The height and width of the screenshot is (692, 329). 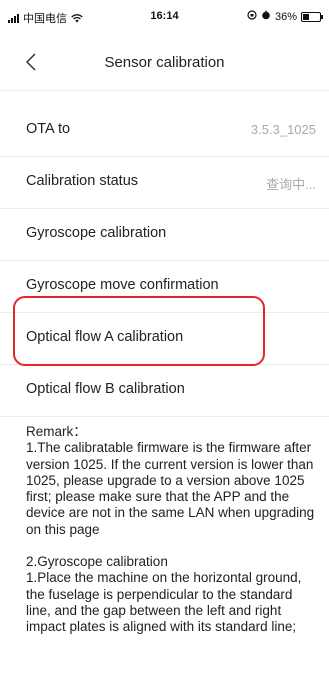 I want to click on row-optical-flow-a-calibration: Optical flow A calibration, so click(x=164, y=338).